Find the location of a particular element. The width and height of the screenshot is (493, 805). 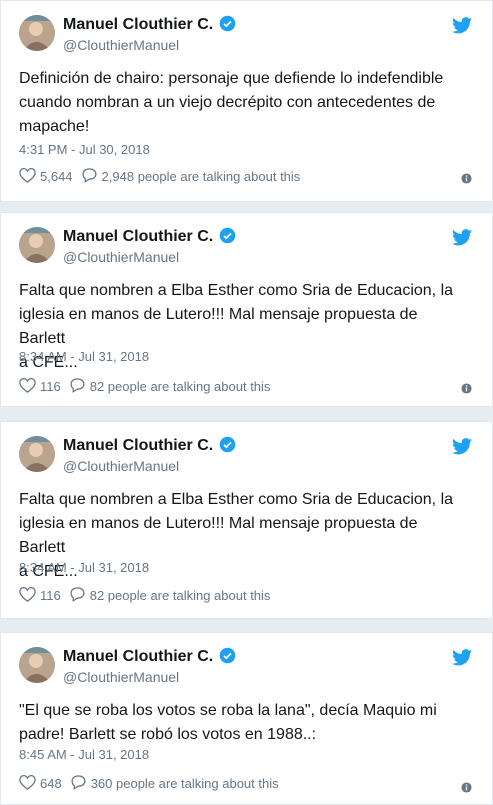

talking-count: 360 people are talking about this is located at coordinates (185, 783).